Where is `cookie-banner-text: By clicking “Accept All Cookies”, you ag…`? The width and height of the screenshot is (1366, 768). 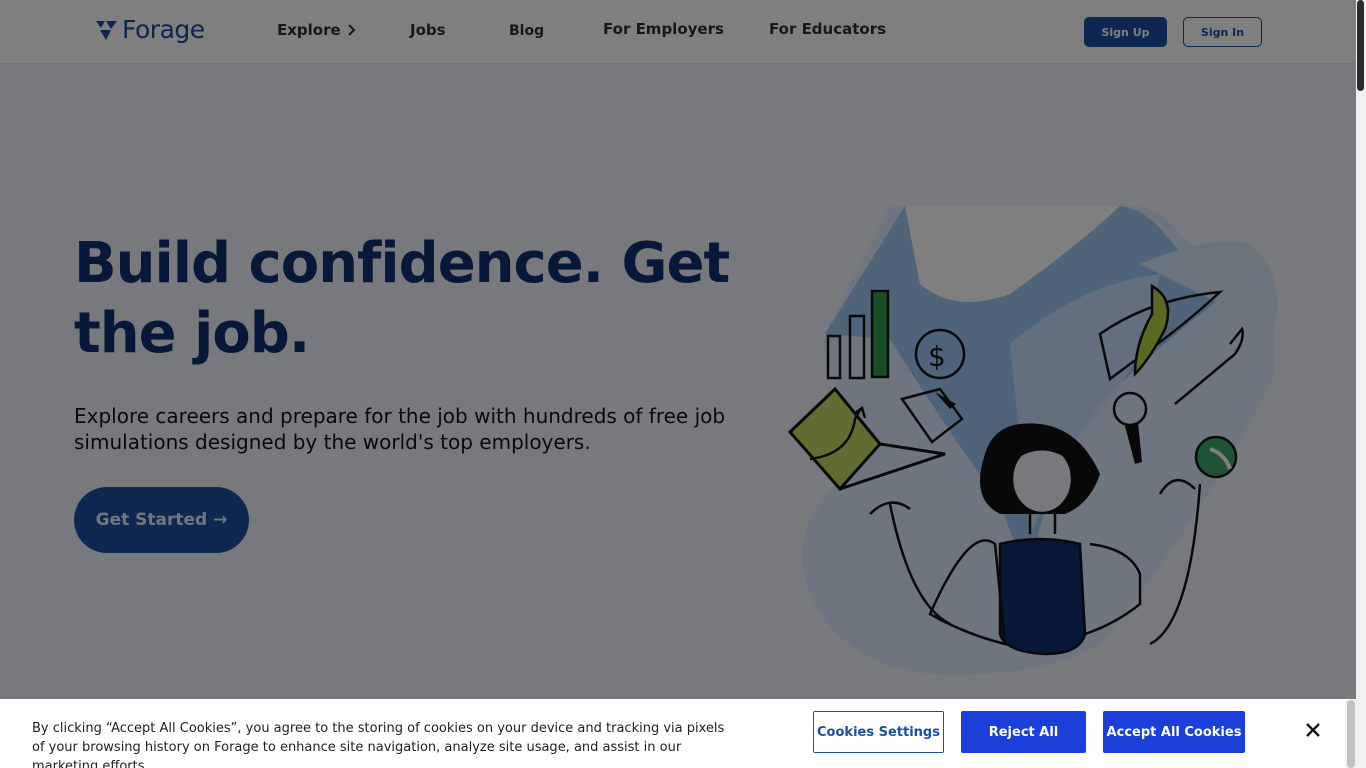
cookie-banner-text: By clicking “Accept All Cookies”, you ag… is located at coordinates (378, 744).